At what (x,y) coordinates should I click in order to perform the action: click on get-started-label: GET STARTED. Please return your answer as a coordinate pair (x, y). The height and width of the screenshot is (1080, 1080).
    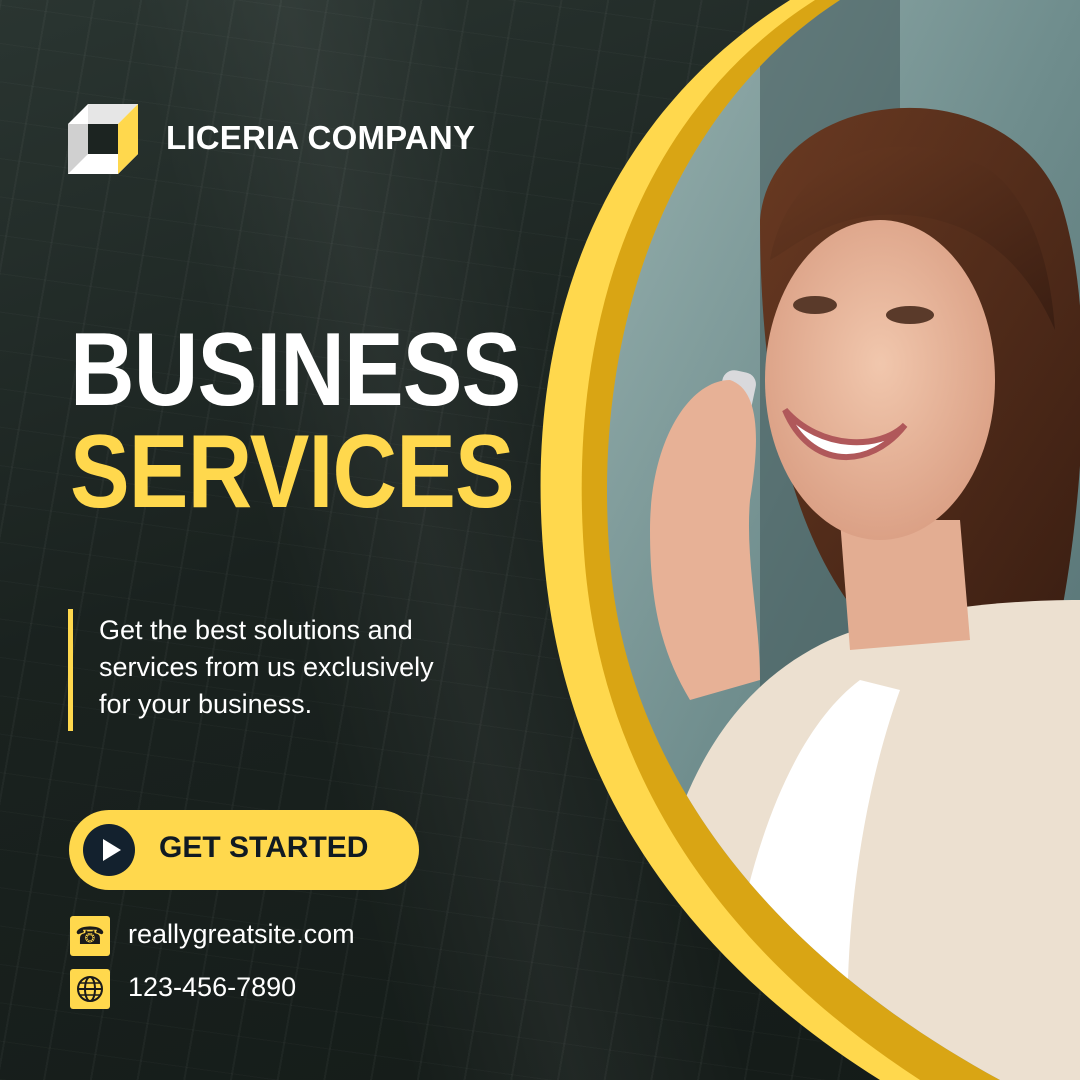
    Looking at the image, I should click on (264, 847).